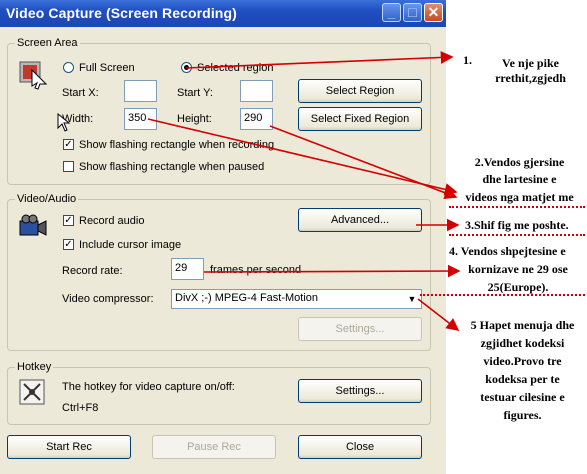  Describe the element at coordinates (519, 197) in the screenshot. I see `annotation-2-line3: videos nga matjet me` at that location.